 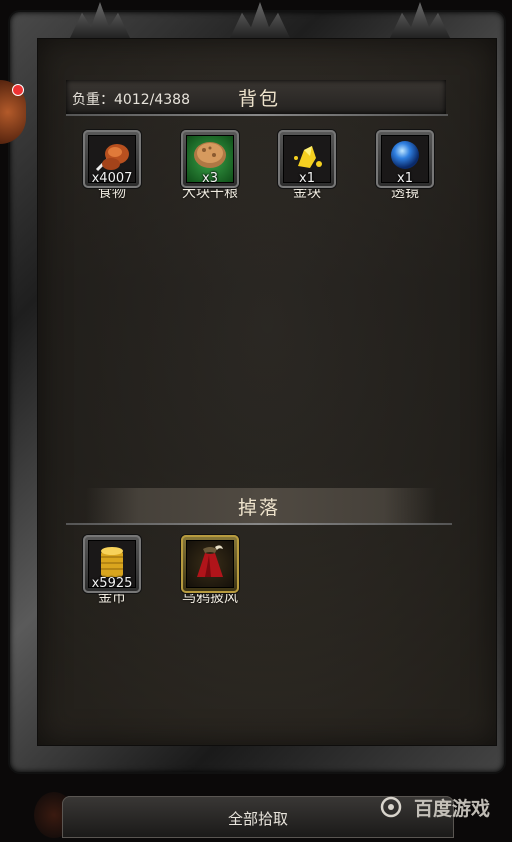 What do you see at coordinates (259, 508) in the screenshot?
I see `drops-title: 掉落` at bounding box center [259, 508].